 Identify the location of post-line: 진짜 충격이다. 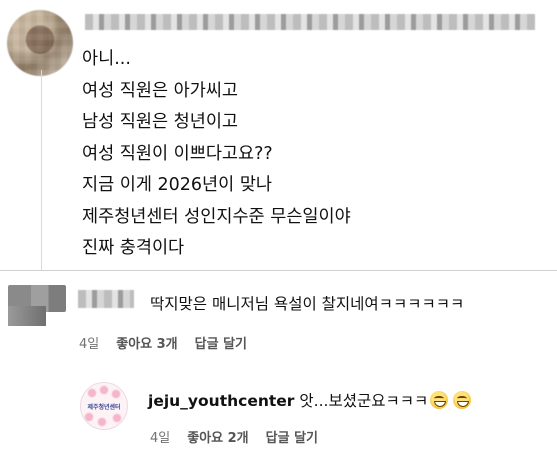
(133, 248).